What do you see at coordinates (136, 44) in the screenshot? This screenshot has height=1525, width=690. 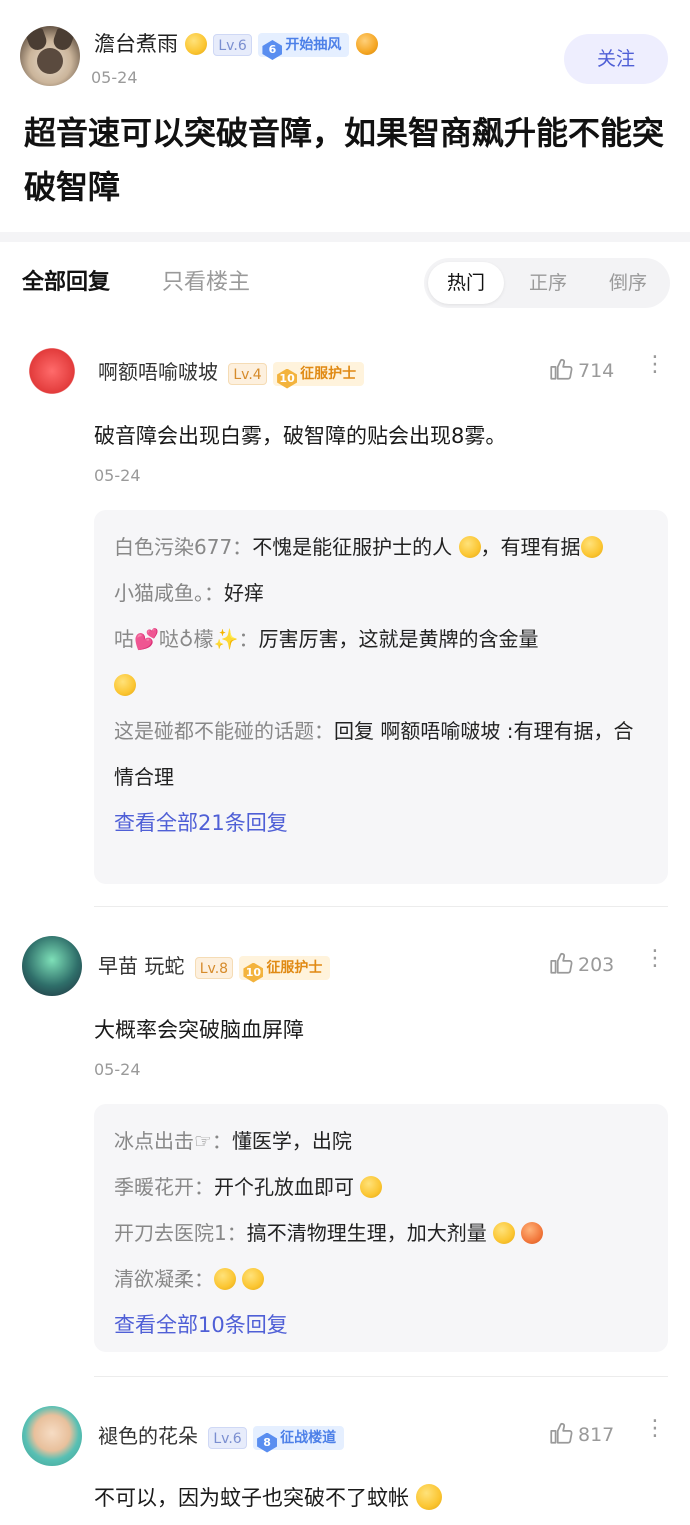 I see `author-name: 澹台煮雨` at bounding box center [136, 44].